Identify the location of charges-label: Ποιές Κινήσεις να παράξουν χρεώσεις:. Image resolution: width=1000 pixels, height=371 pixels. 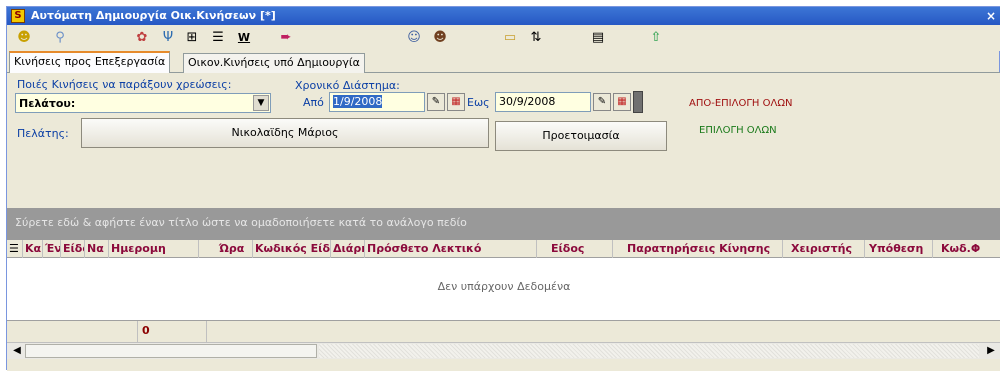
(124, 84).